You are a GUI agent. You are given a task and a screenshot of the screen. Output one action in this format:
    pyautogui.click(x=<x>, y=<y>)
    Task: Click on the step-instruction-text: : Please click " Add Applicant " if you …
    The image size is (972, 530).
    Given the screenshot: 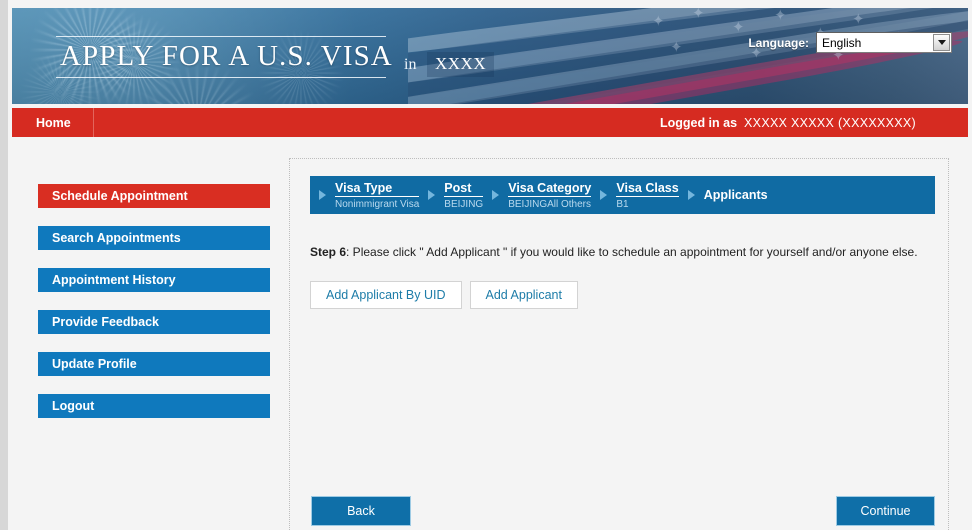 What is the action you would take?
    pyautogui.click(x=632, y=252)
    